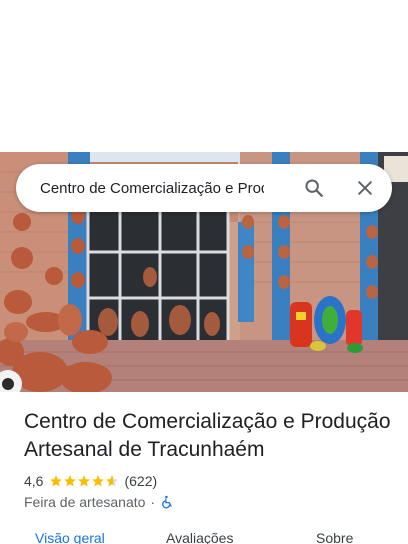  I want to click on place-tabs: Visão geral Avaliações Sobre, so click(204, 537).